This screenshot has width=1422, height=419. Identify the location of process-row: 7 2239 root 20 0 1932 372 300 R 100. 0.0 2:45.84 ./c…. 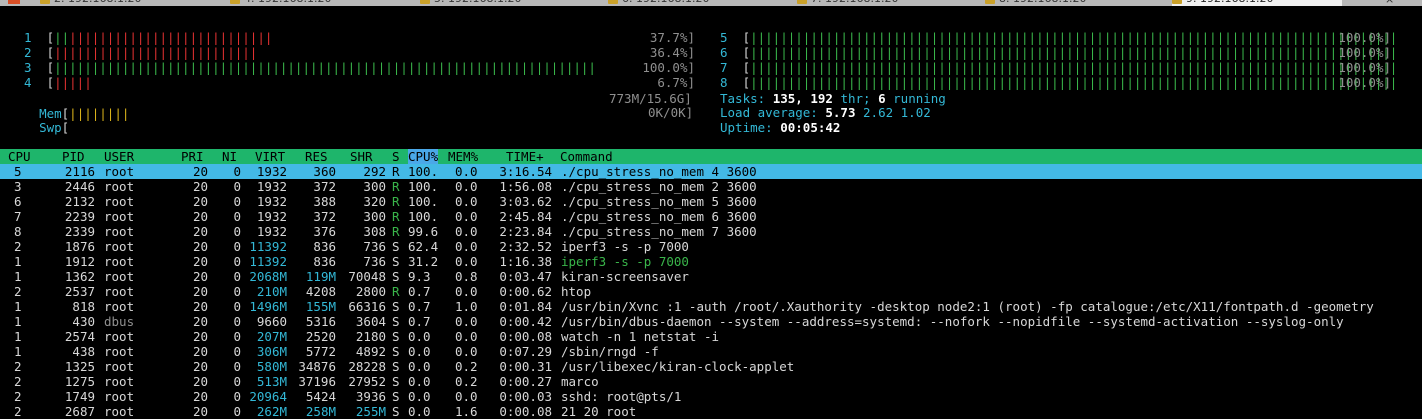
(711, 216).